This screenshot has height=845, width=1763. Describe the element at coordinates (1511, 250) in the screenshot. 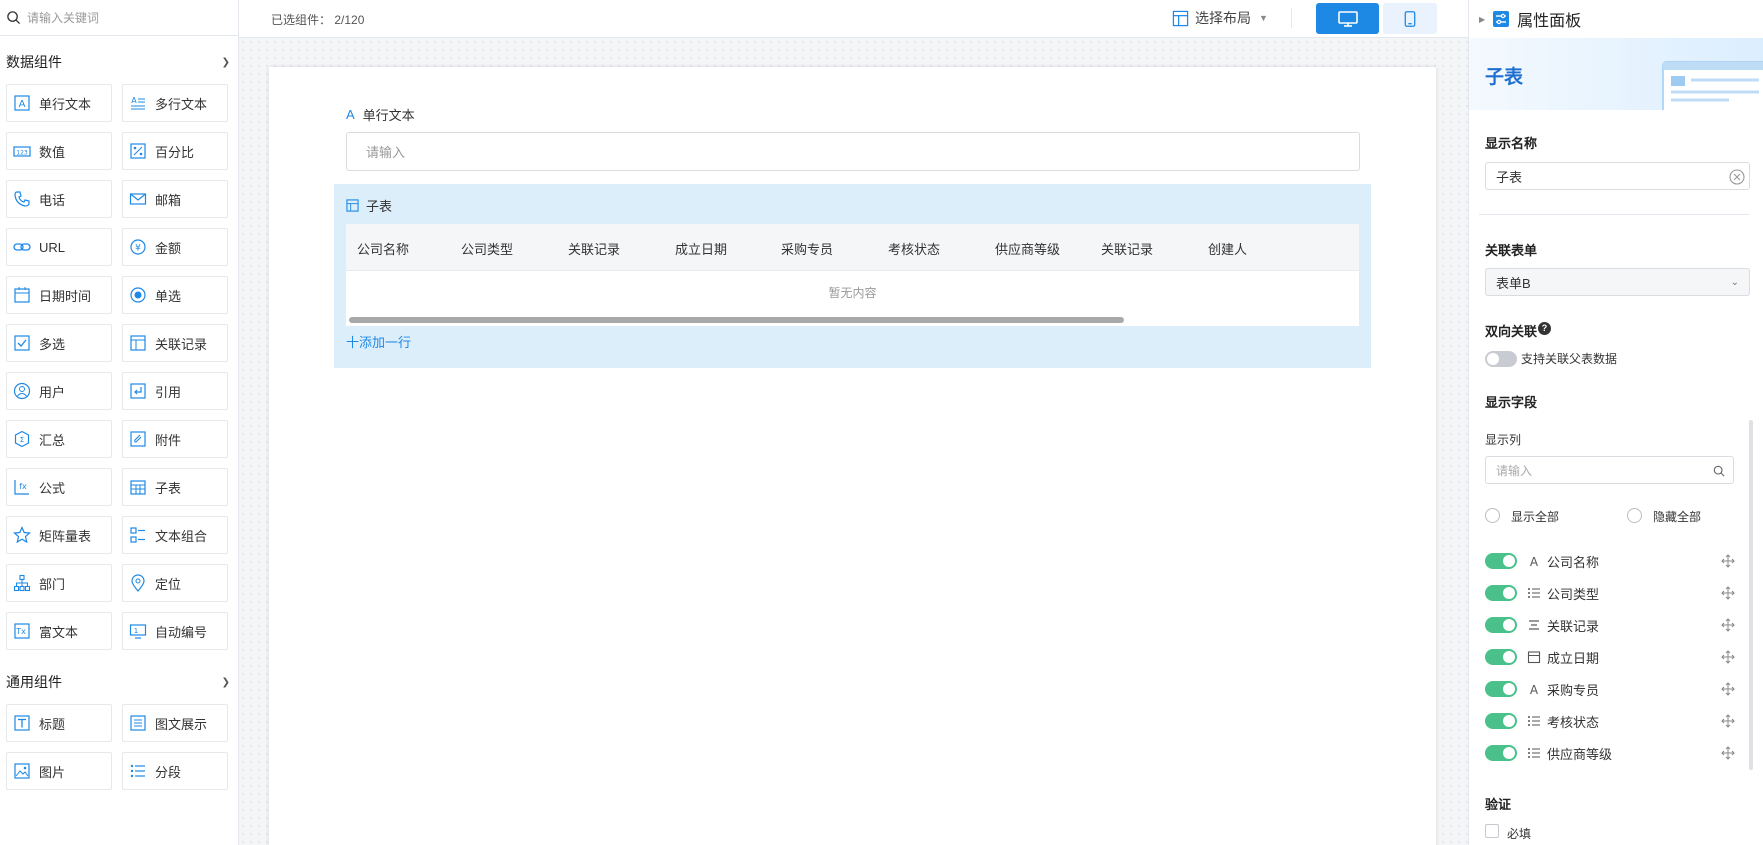

I see `related-form-label: 关联表单` at that location.